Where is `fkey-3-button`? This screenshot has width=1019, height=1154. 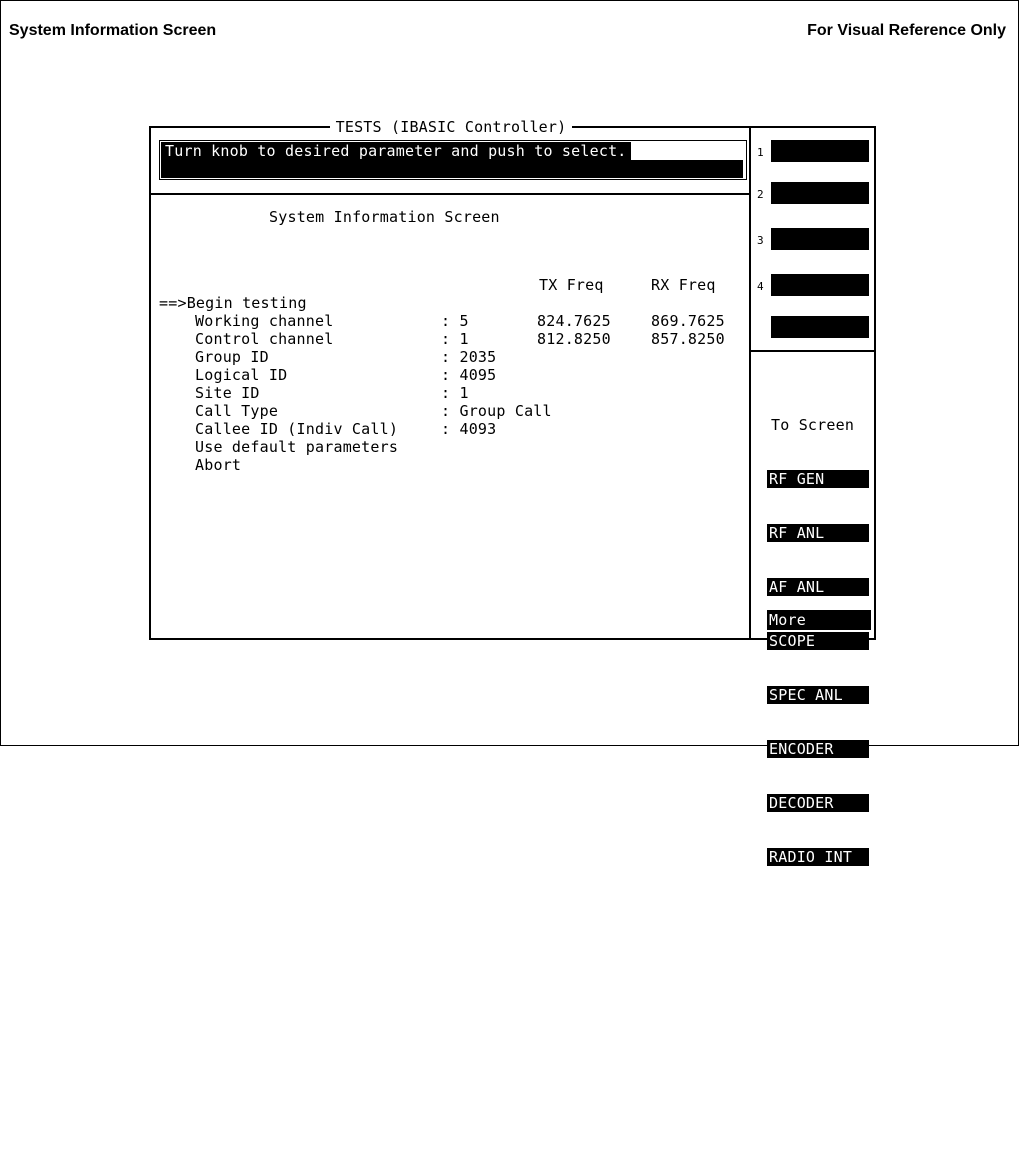
fkey-3-button is located at coordinates (820, 239).